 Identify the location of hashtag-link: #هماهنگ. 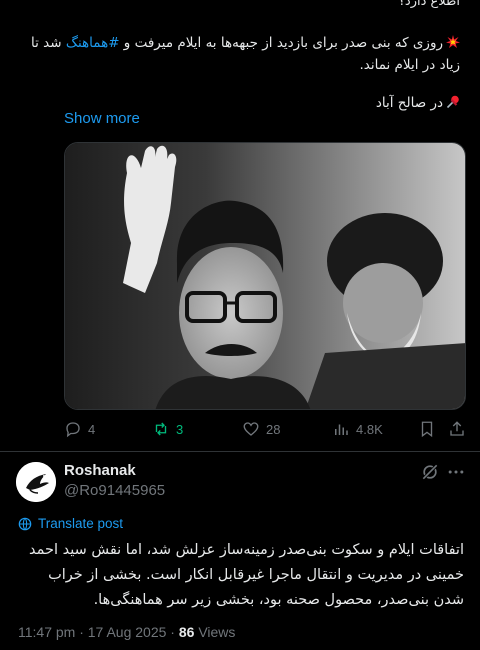
(93, 43).